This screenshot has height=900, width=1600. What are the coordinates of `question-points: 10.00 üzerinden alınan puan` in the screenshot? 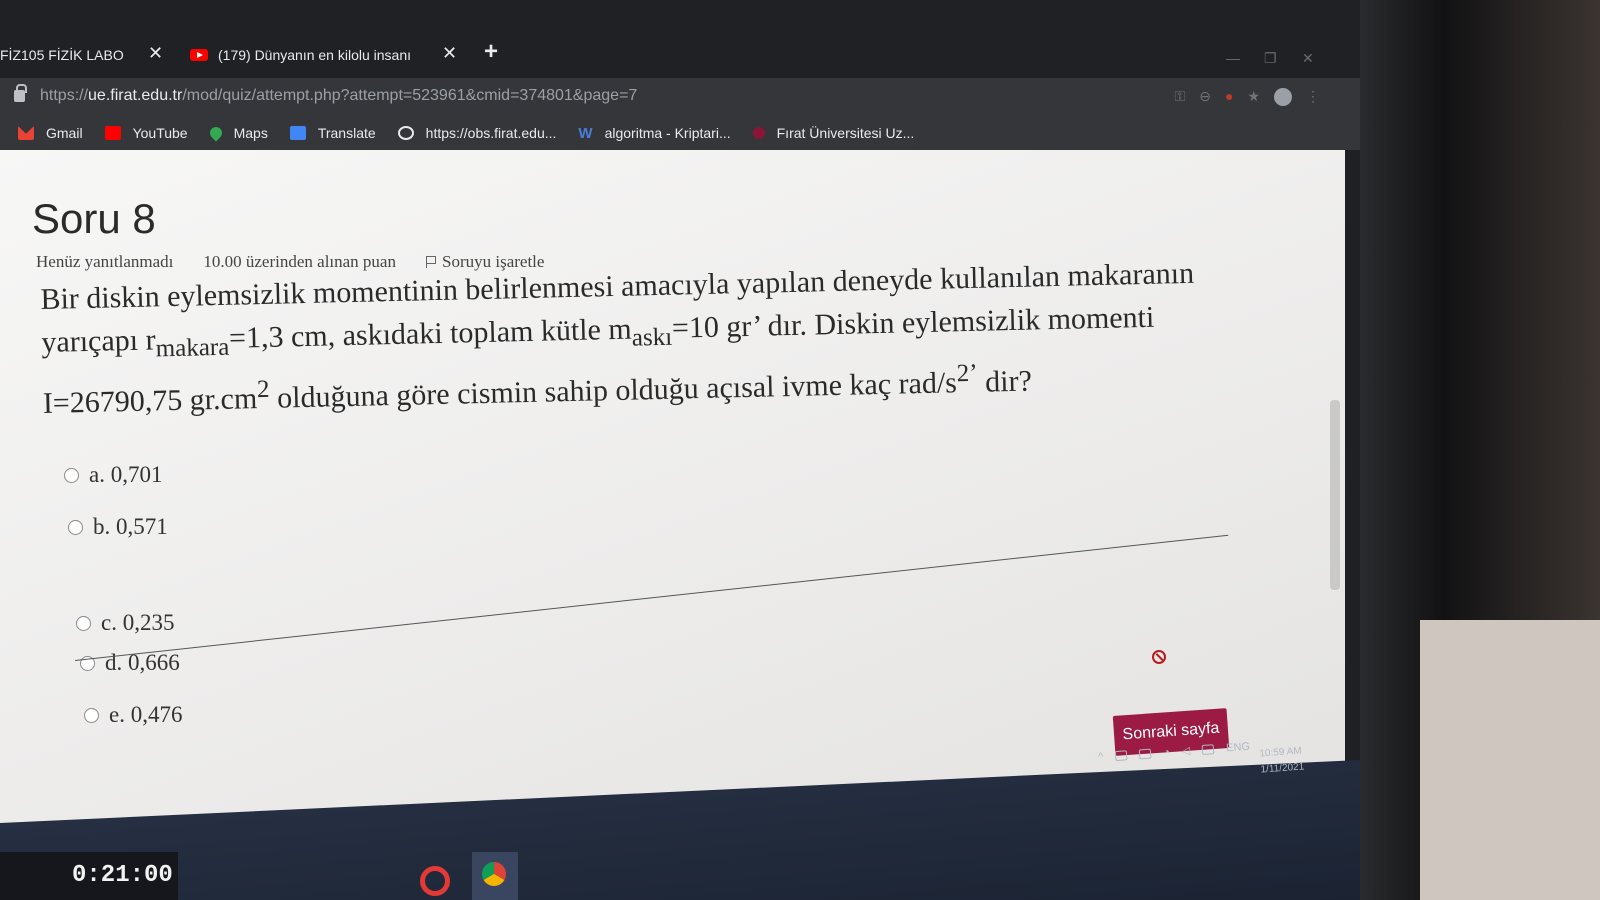 It's located at (299, 261).